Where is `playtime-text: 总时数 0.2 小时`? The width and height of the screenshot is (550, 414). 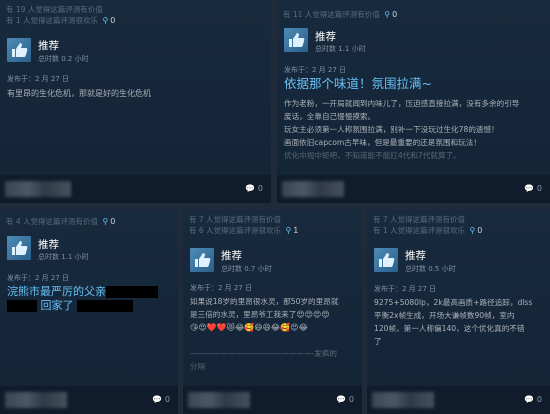 playtime-text: 总时数 0.2 小时 is located at coordinates (63, 59).